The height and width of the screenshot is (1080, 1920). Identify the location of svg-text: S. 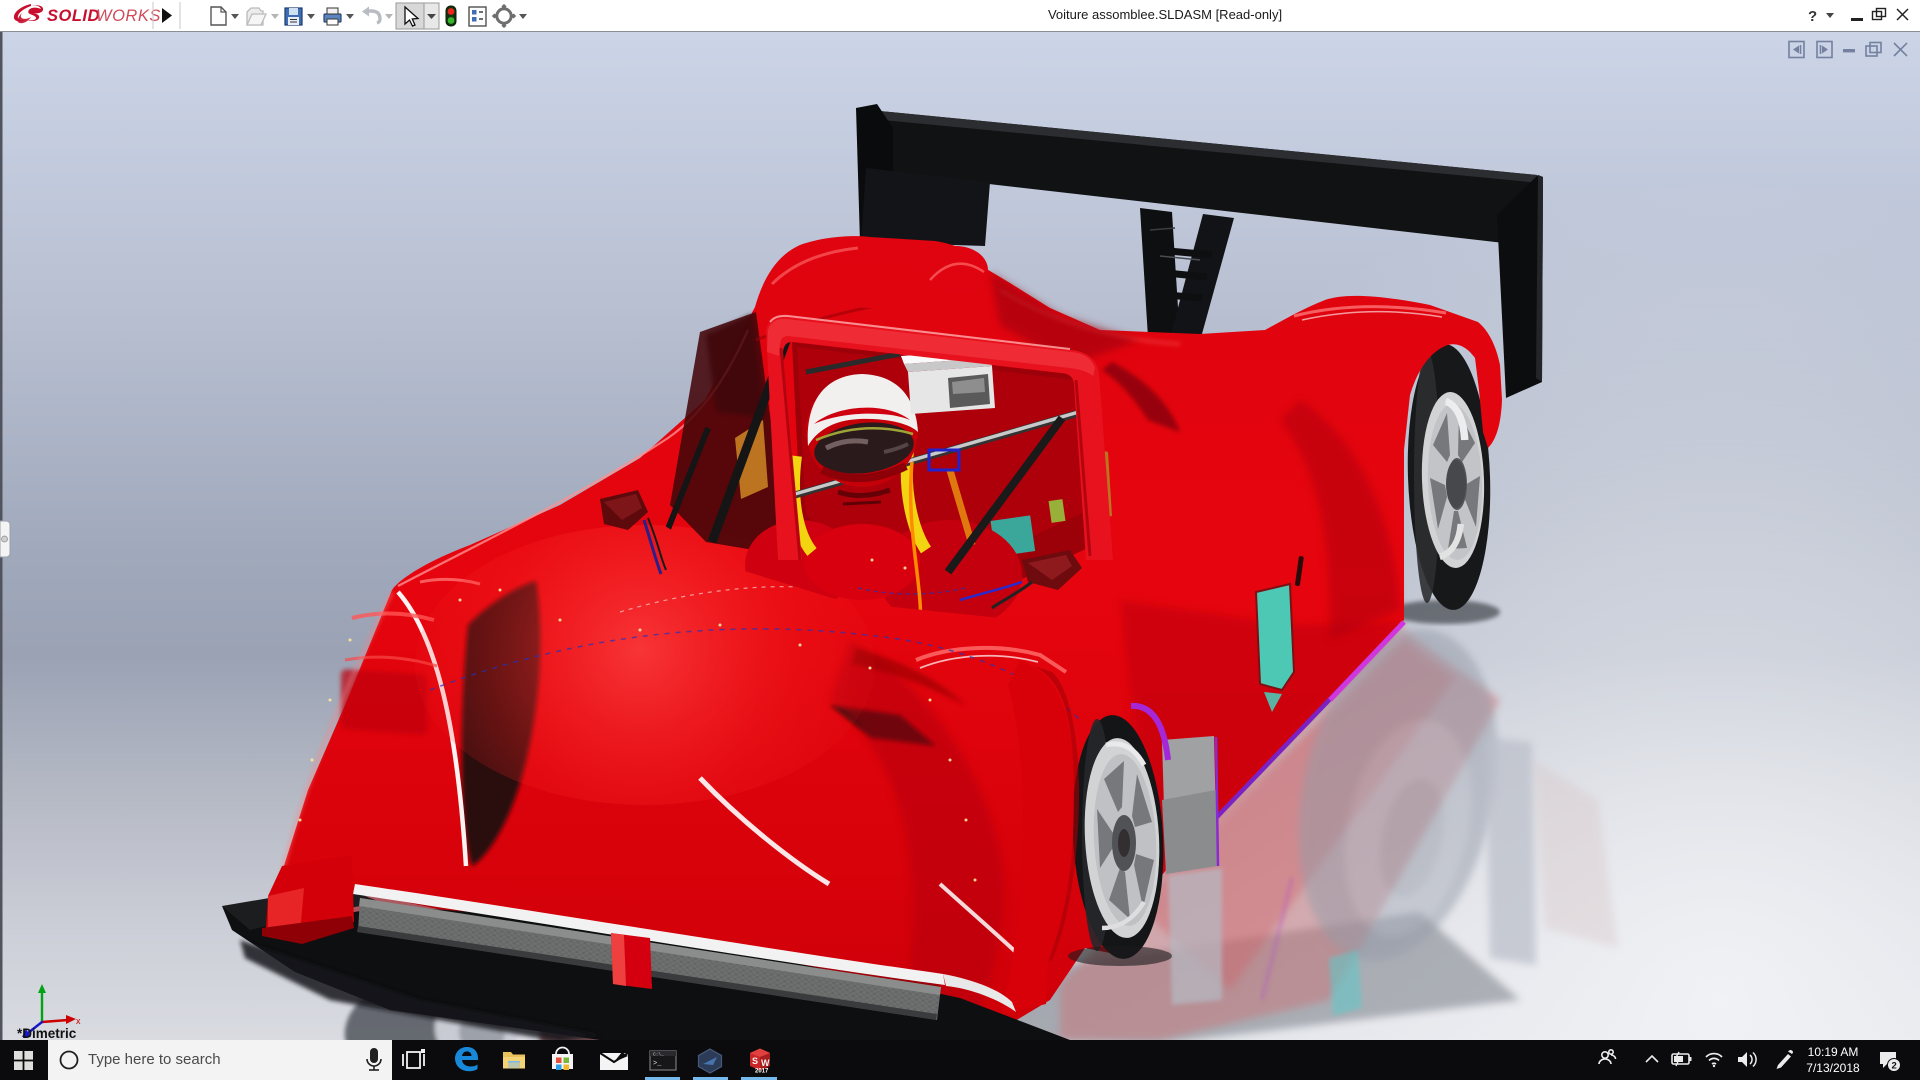
(755, 1061).